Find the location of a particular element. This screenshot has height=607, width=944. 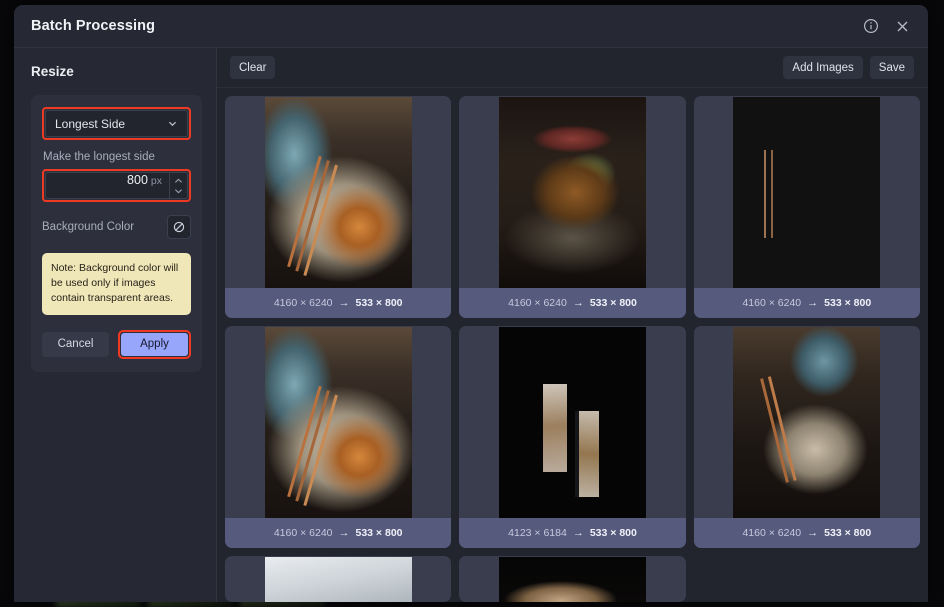

thumbnail-caption: 4123 × 6184 → 533 × 800 is located at coordinates (572, 533).